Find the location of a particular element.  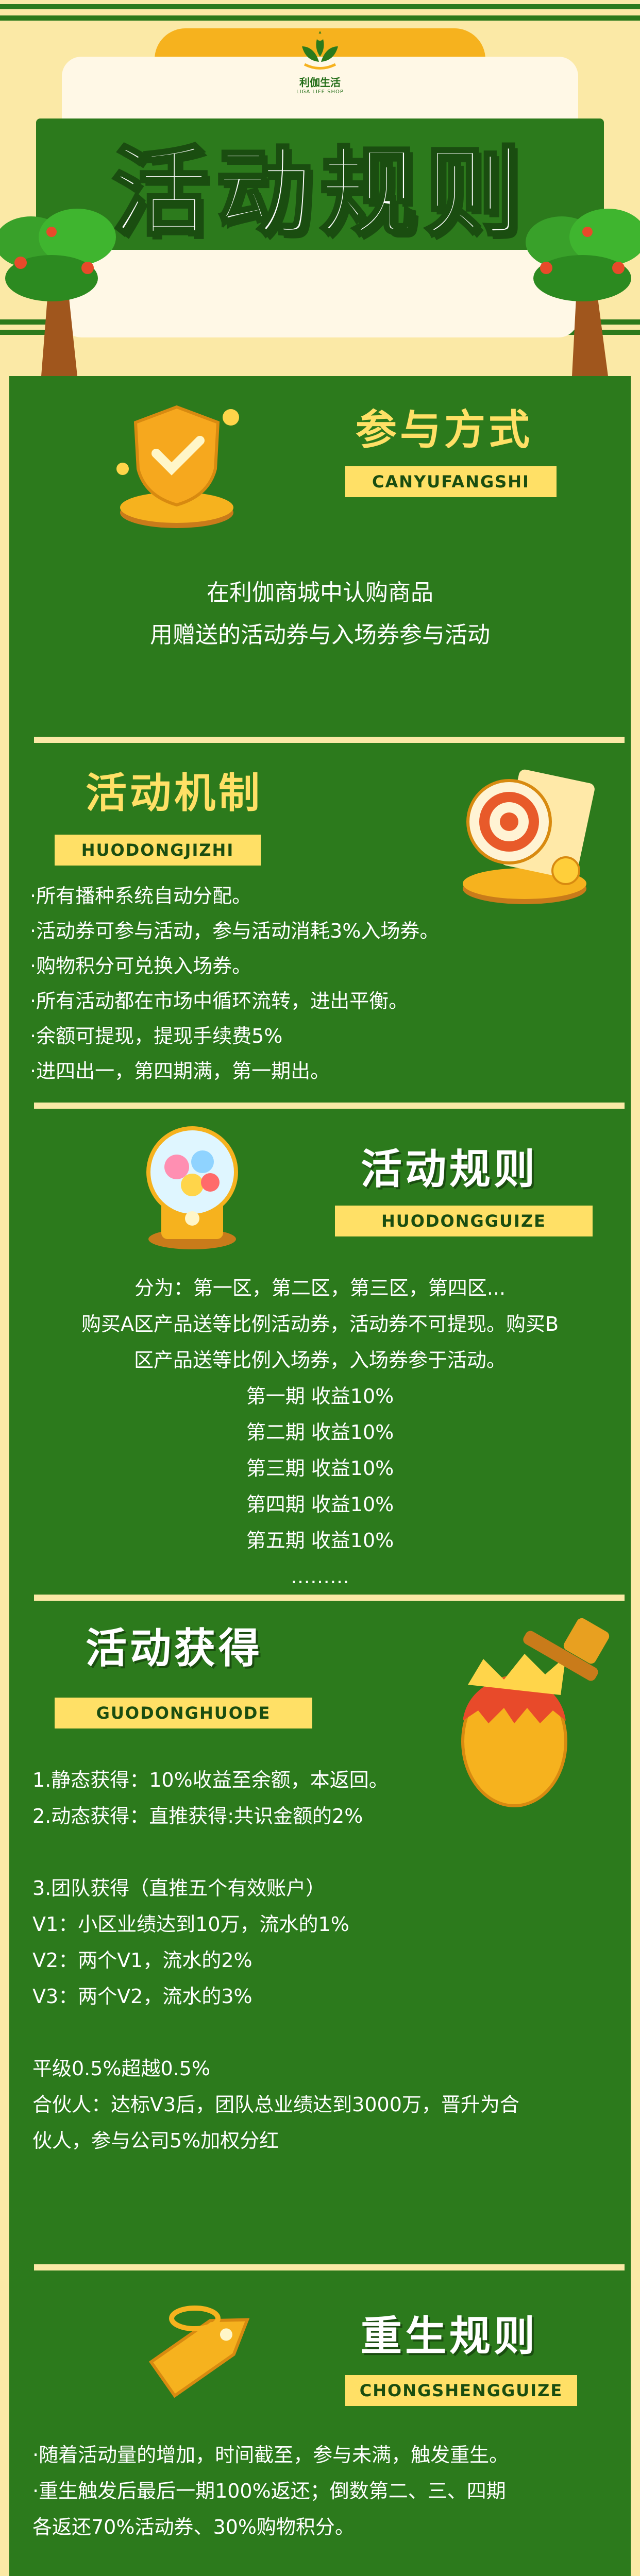

text-line: ·余额可提现，提现手续费5% is located at coordinates (156, 1036).